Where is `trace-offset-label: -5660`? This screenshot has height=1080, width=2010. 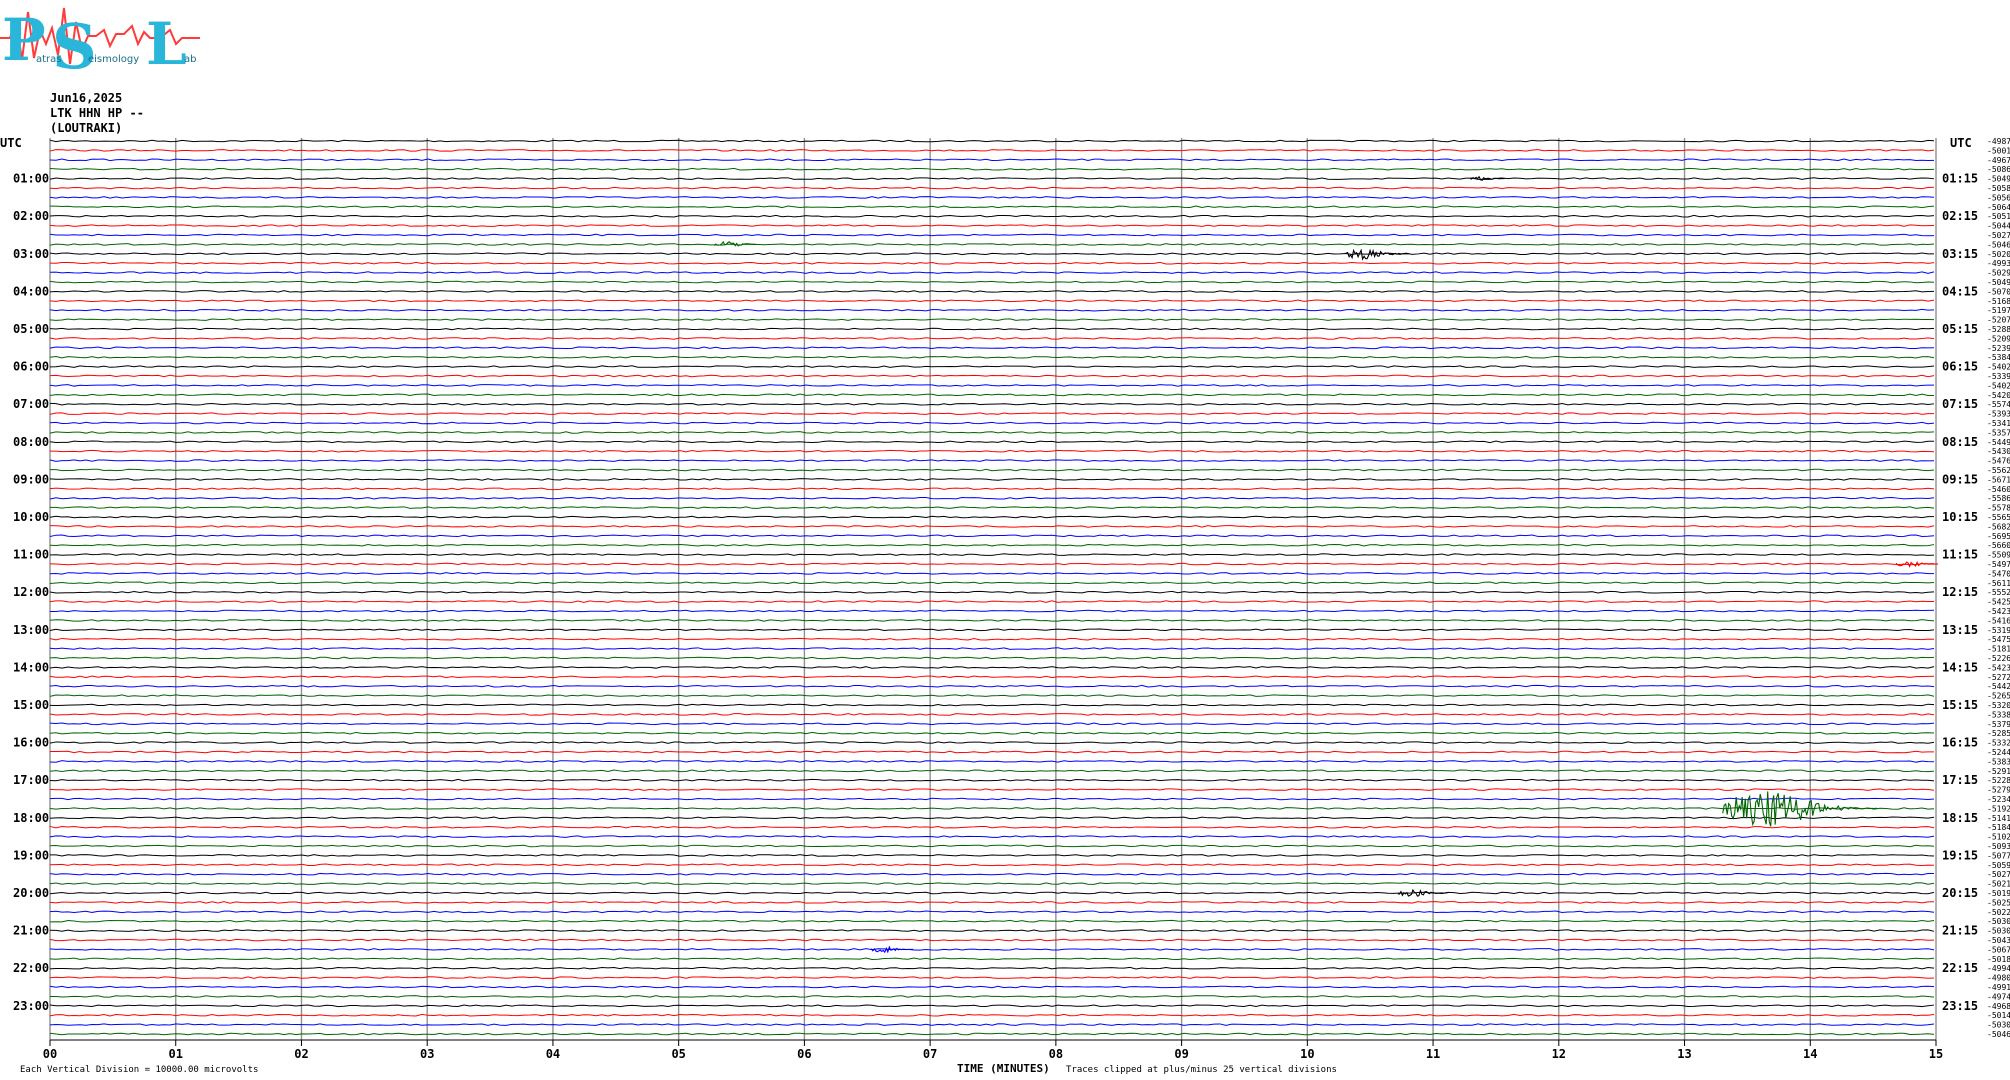 trace-offset-label: -5660 is located at coordinates (1998, 545).